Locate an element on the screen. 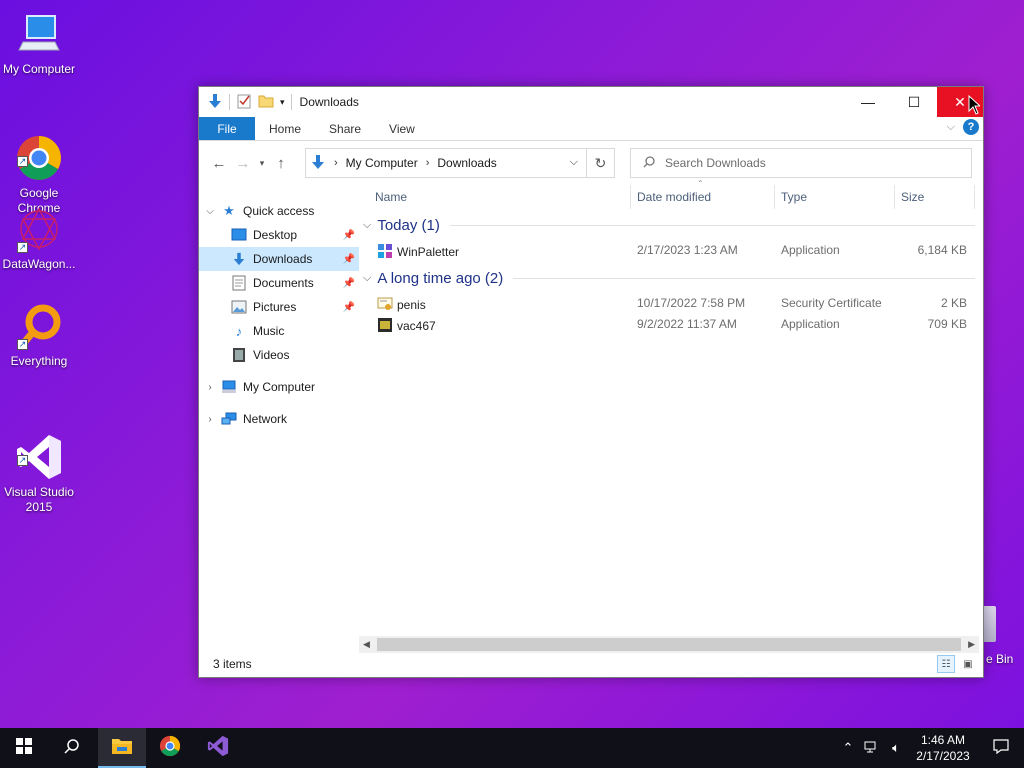  file-name-cell: vac467 is located at coordinates (406, 325).